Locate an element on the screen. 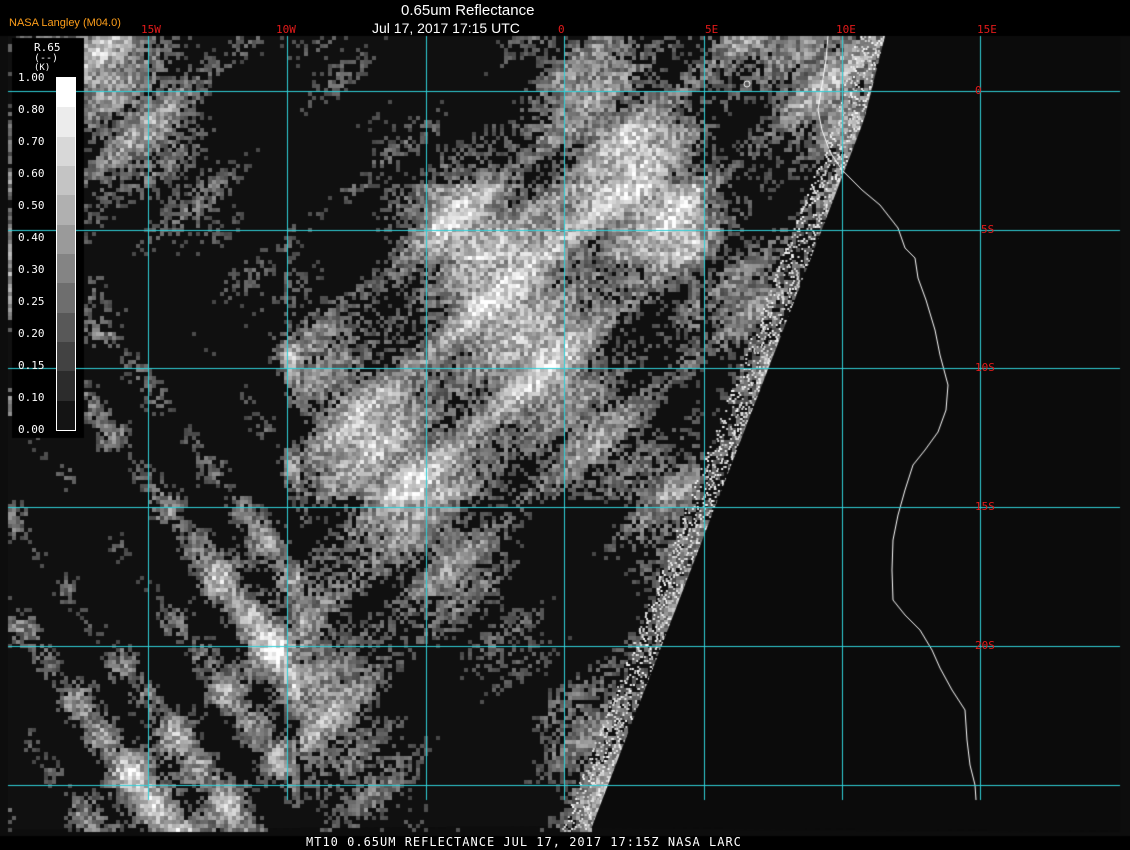 The width and height of the screenshot is (1130, 850). image-title: 0.65um Reflectance is located at coordinates (468, 10).